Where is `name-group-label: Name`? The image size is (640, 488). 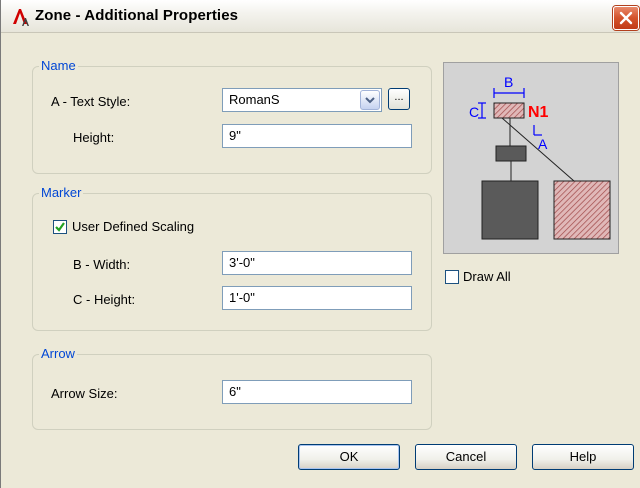
name-group-label: Name is located at coordinates (58, 66).